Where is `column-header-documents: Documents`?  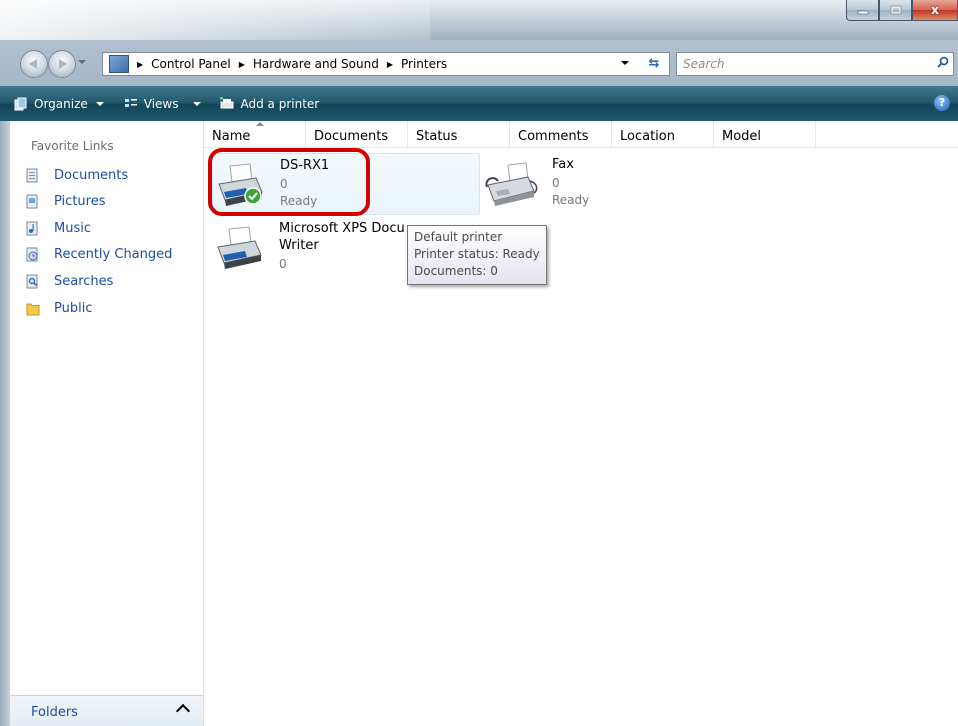
column-header-documents: Documents is located at coordinates (357, 134).